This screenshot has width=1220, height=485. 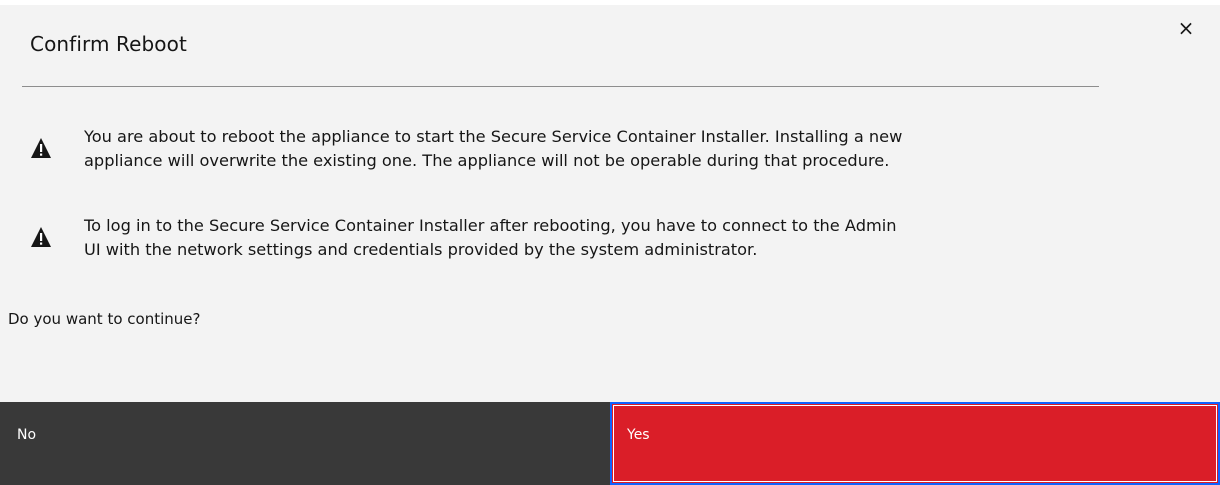 I want to click on close-icon: ×, so click(x=1186, y=28).